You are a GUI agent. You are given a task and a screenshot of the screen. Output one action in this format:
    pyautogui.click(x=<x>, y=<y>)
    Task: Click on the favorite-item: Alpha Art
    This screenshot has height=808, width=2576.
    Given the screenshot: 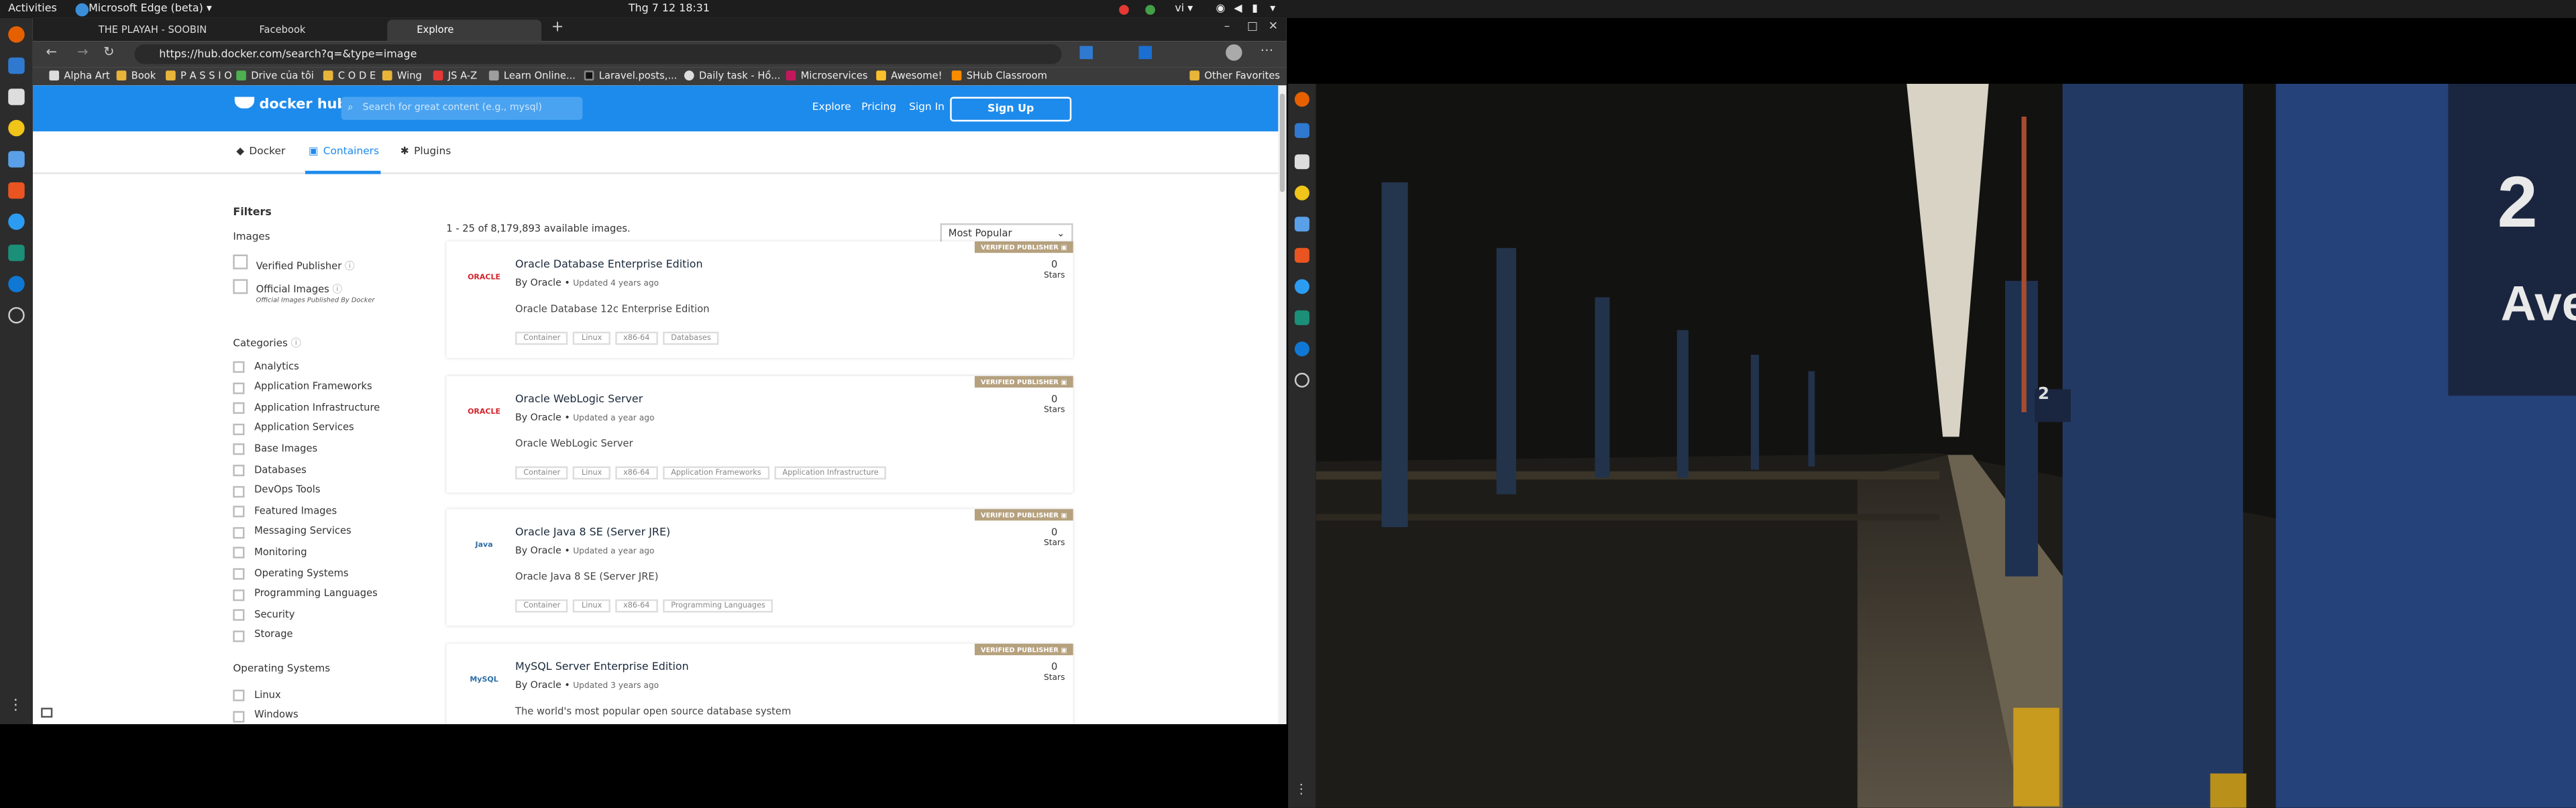 What is the action you would take?
    pyautogui.click(x=79, y=76)
    